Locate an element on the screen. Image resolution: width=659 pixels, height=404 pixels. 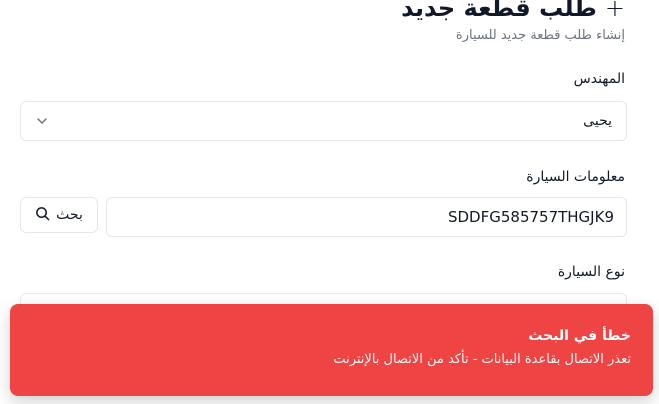
search-button: بحث is located at coordinates (59, 215).